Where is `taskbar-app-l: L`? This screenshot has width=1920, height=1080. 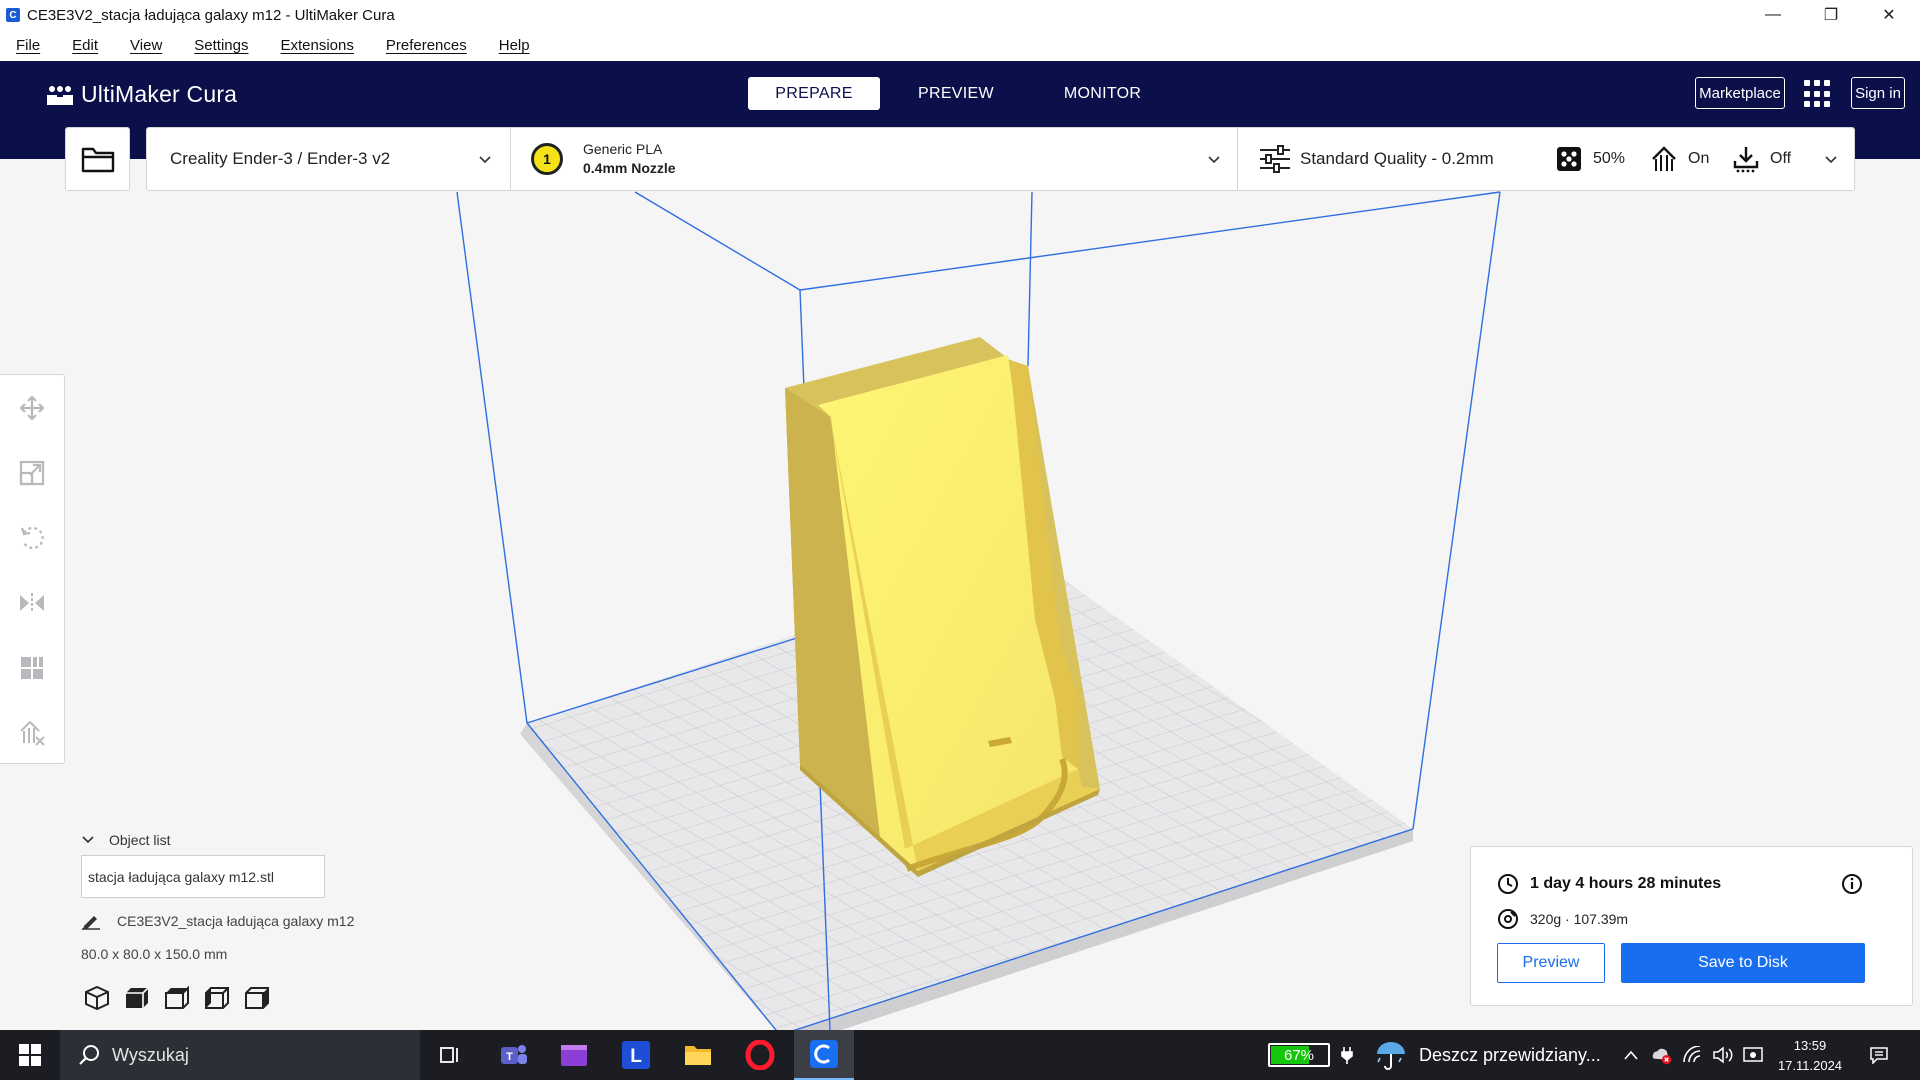
taskbar-app-l: L is located at coordinates (636, 1055).